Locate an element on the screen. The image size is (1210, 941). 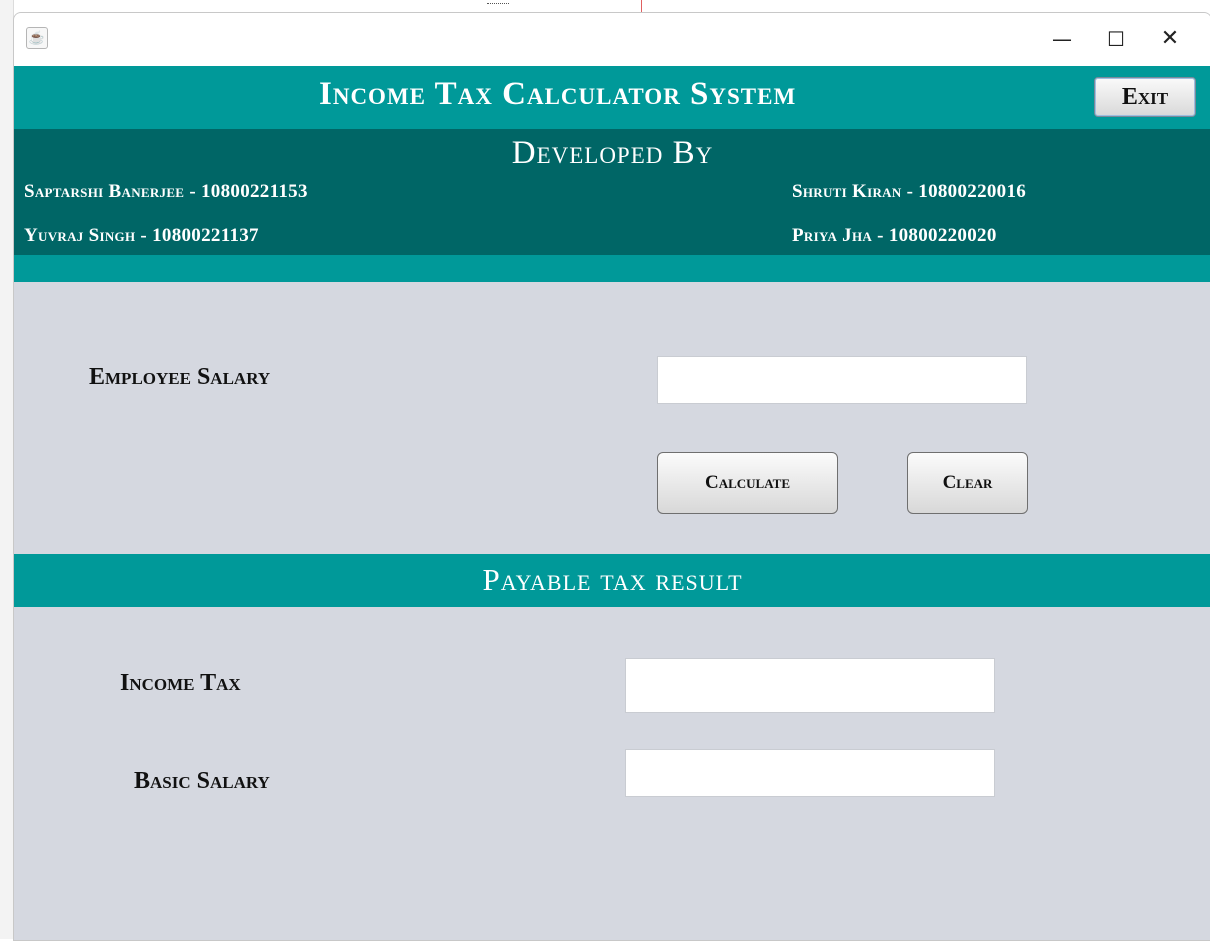
income-tax-label: Income Tax is located at coordinates (180, 683).